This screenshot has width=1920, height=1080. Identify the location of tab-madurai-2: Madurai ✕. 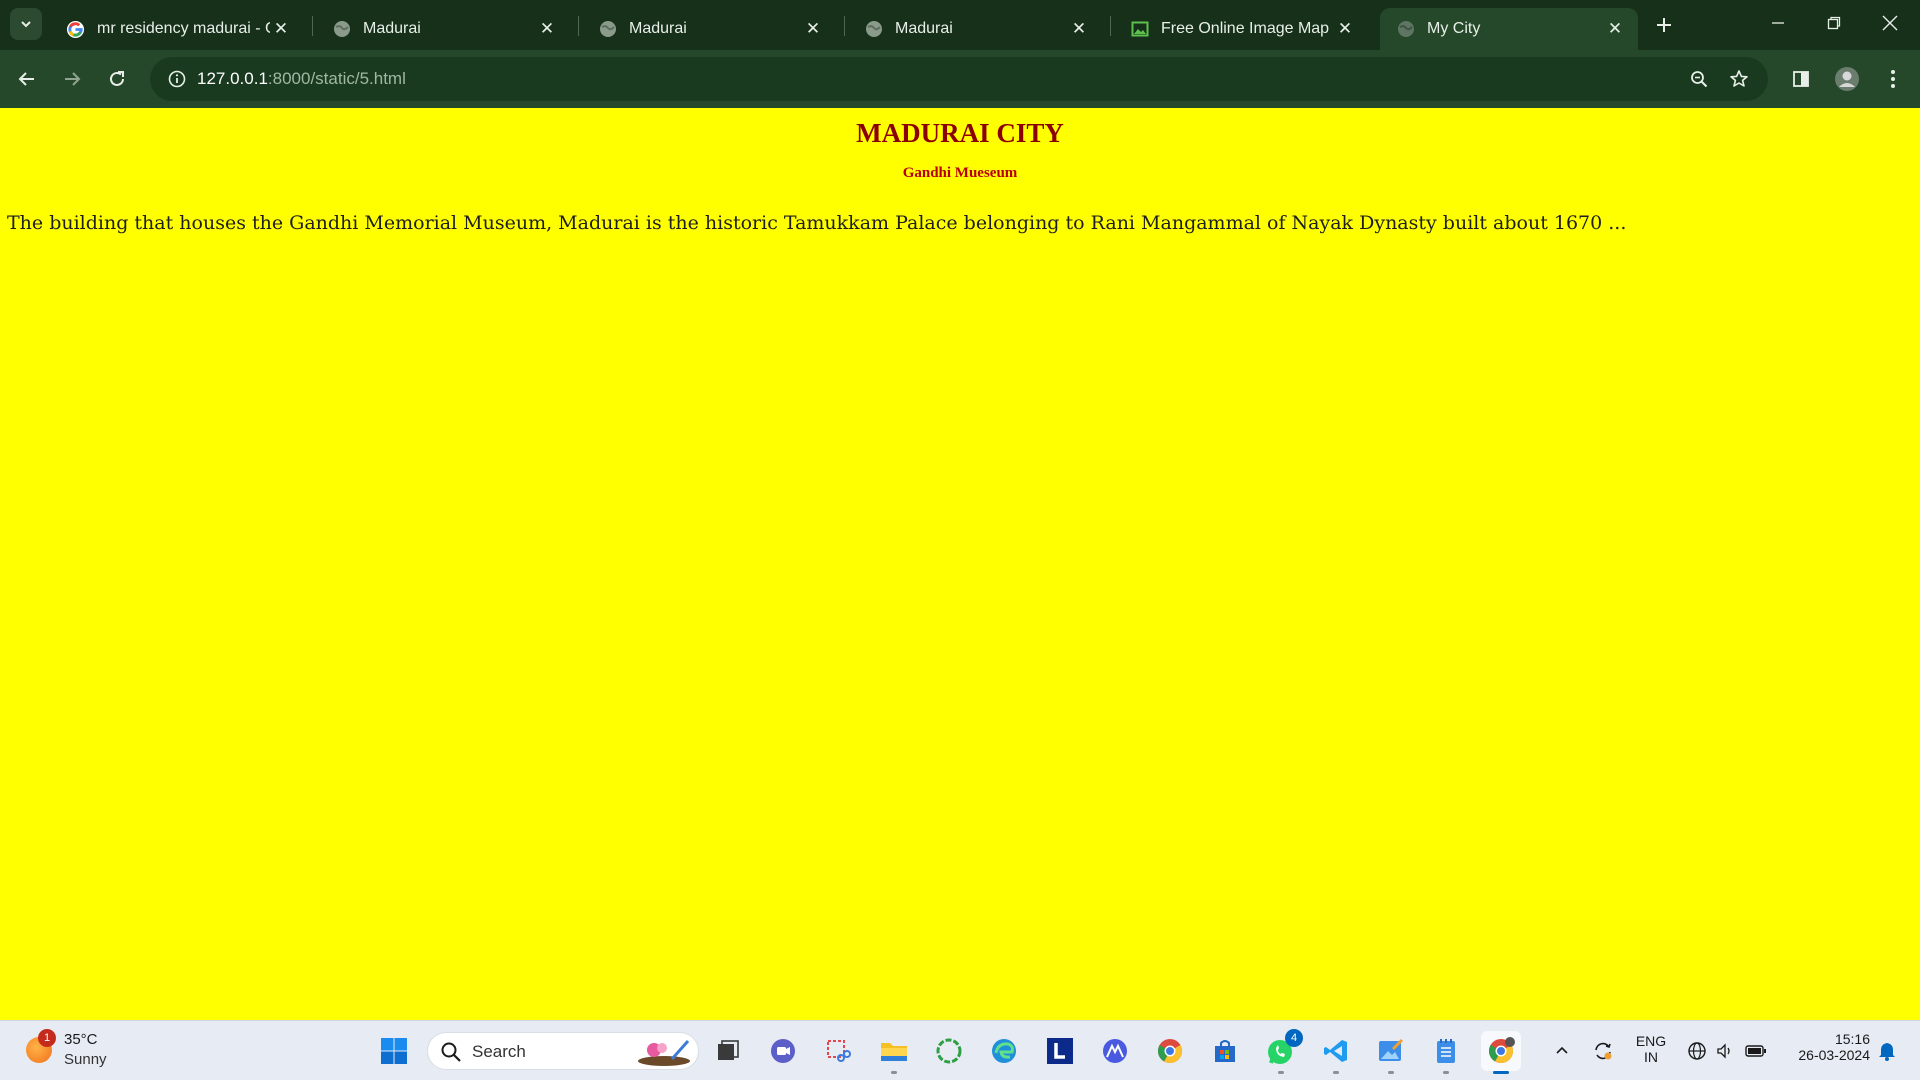
(709, 29).